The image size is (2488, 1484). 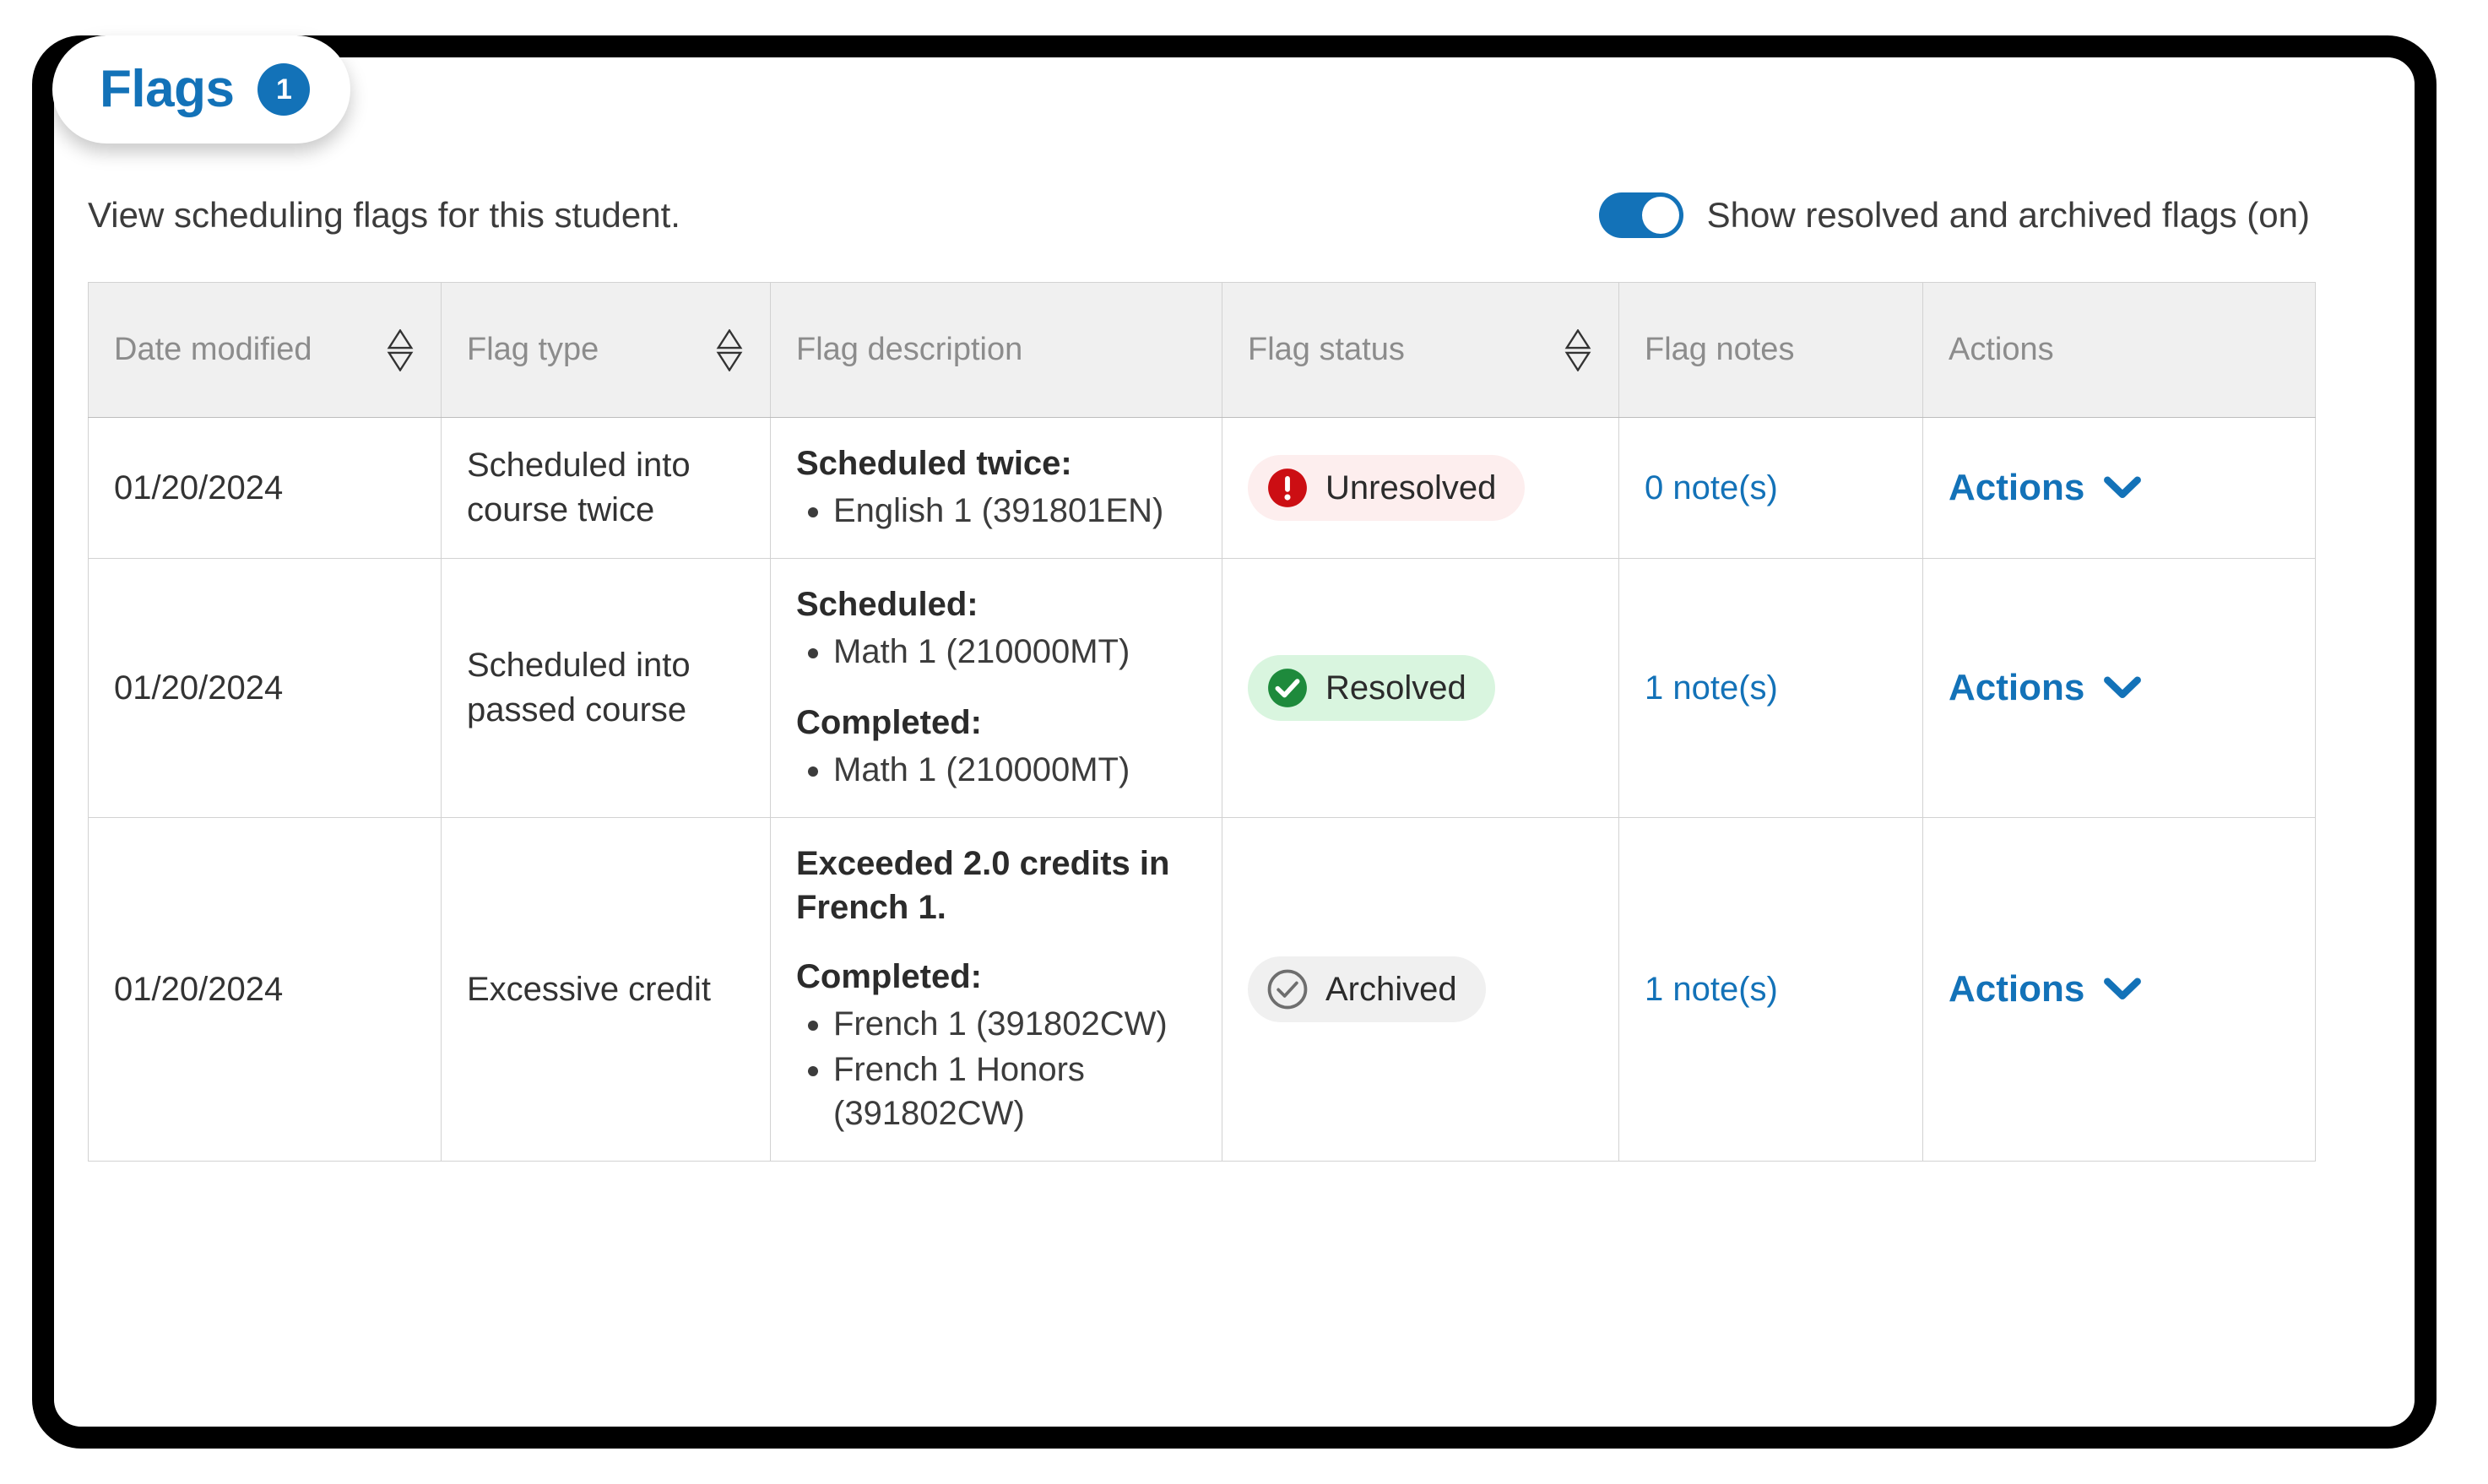 What do you see at coordinates (1014, 1091) in the screenshot?
I see `list-item: French 1 Honors (391802CW)` at bounding box center [1014, 1091].